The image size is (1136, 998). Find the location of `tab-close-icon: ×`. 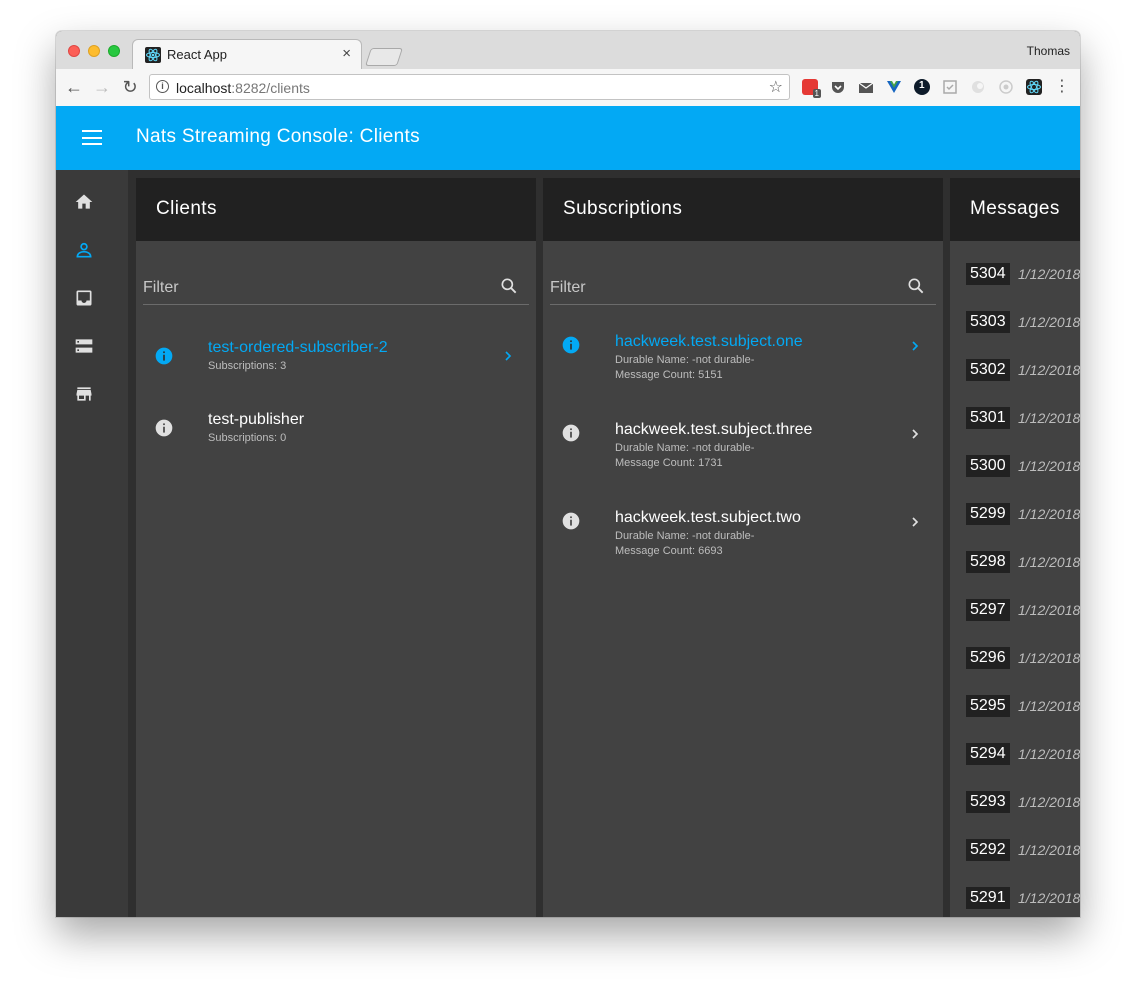

tab-close-icon: × is located at coordinates (346, 53).